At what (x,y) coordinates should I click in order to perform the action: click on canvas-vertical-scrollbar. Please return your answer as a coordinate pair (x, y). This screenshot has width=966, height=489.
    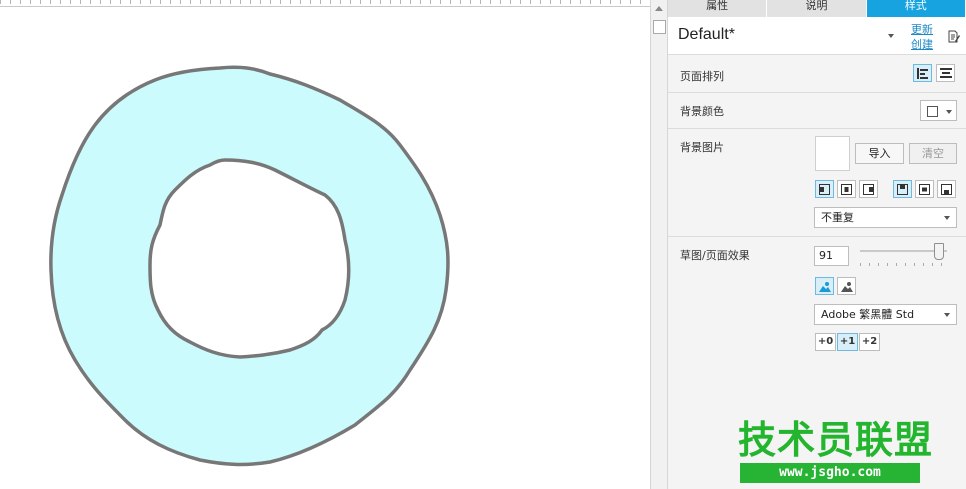
    Looking at the image, I should click on (659, 244).